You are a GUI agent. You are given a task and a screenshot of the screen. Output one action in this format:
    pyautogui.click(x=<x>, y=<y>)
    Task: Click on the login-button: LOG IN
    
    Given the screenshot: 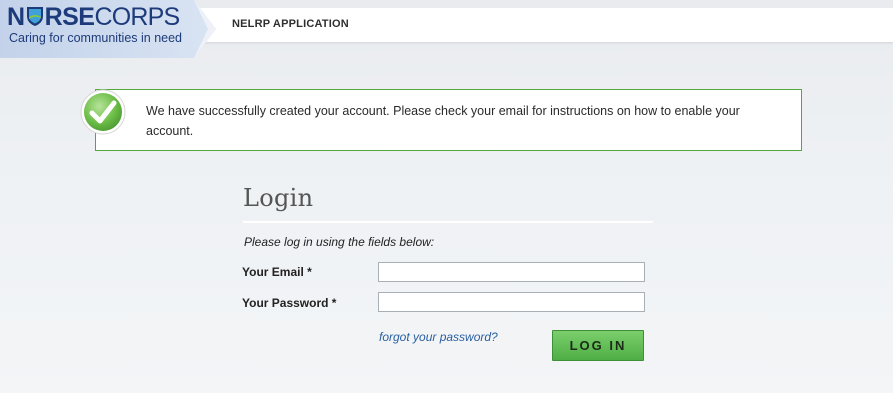 What is the action you would take?
    pyautogui.click(x=598, y=345)
    